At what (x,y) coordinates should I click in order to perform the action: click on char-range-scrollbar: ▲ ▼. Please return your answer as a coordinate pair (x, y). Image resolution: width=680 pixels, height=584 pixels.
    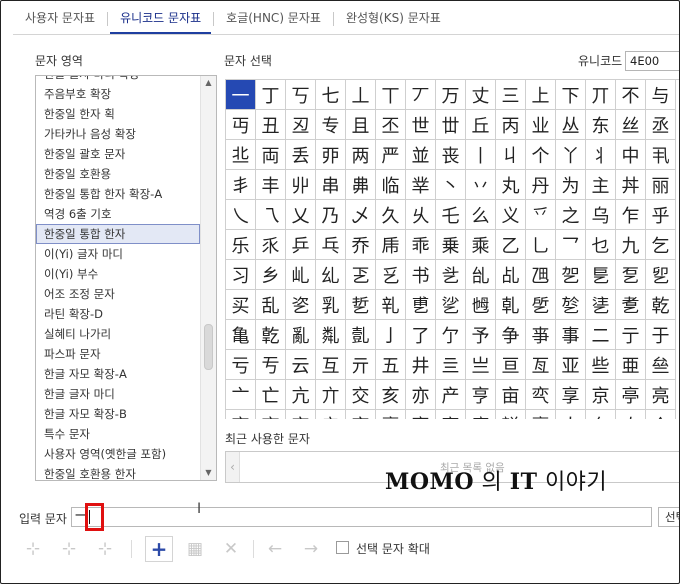
    Looking at the image, I should click on (208, 278).